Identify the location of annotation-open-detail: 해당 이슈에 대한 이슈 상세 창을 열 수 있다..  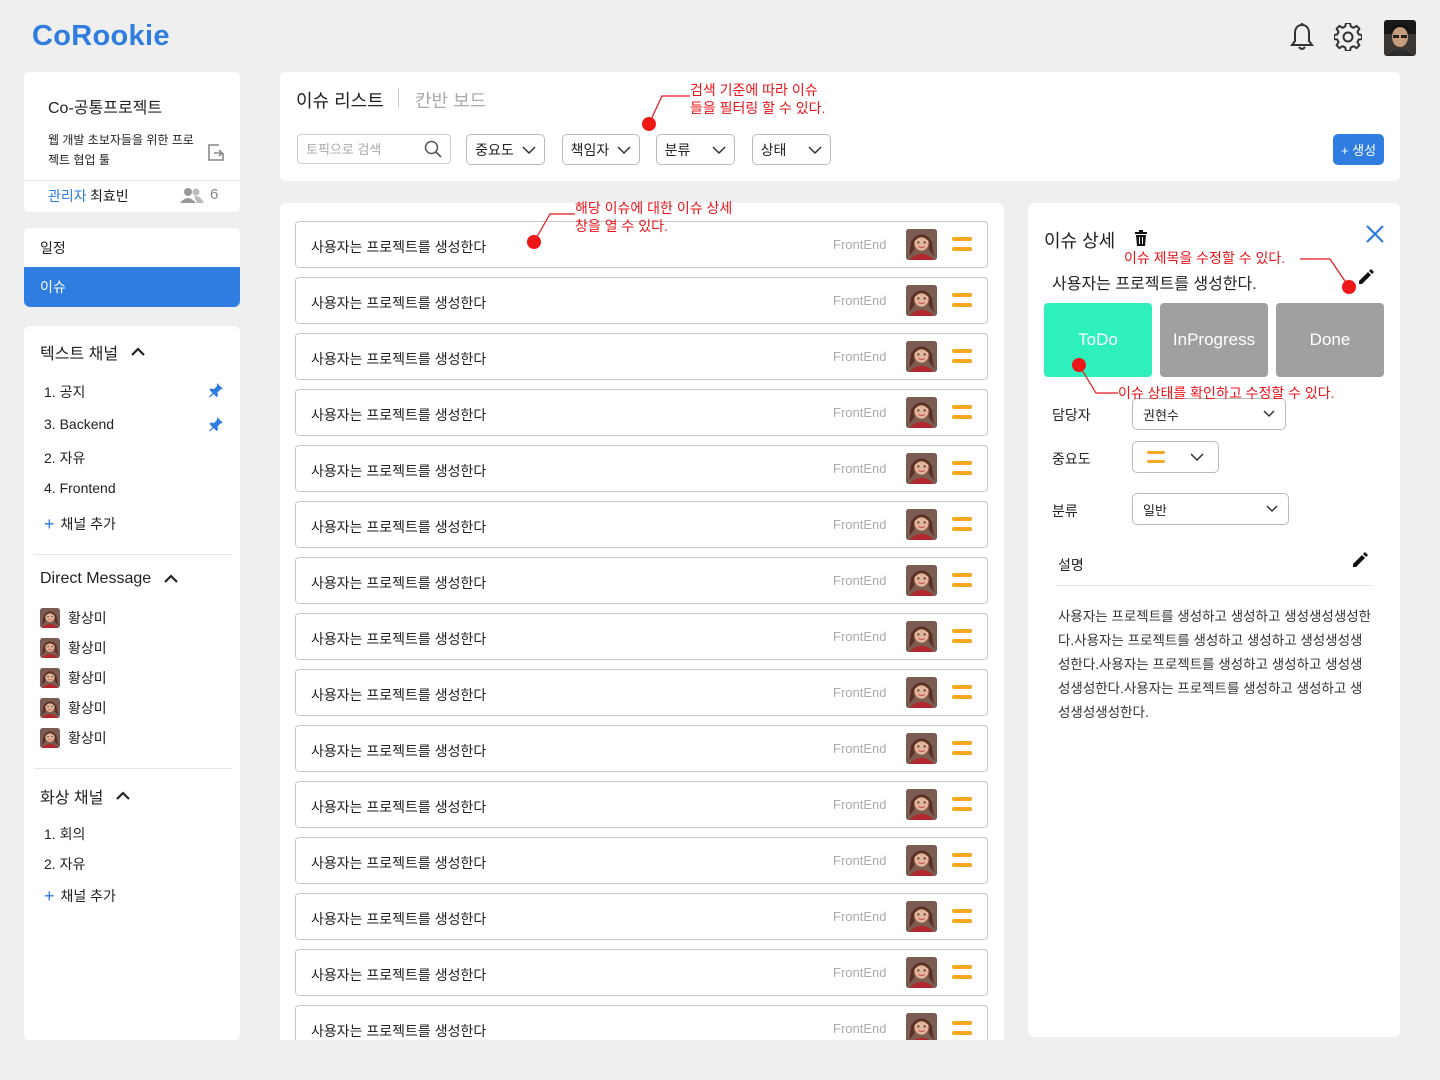
(653, 217).